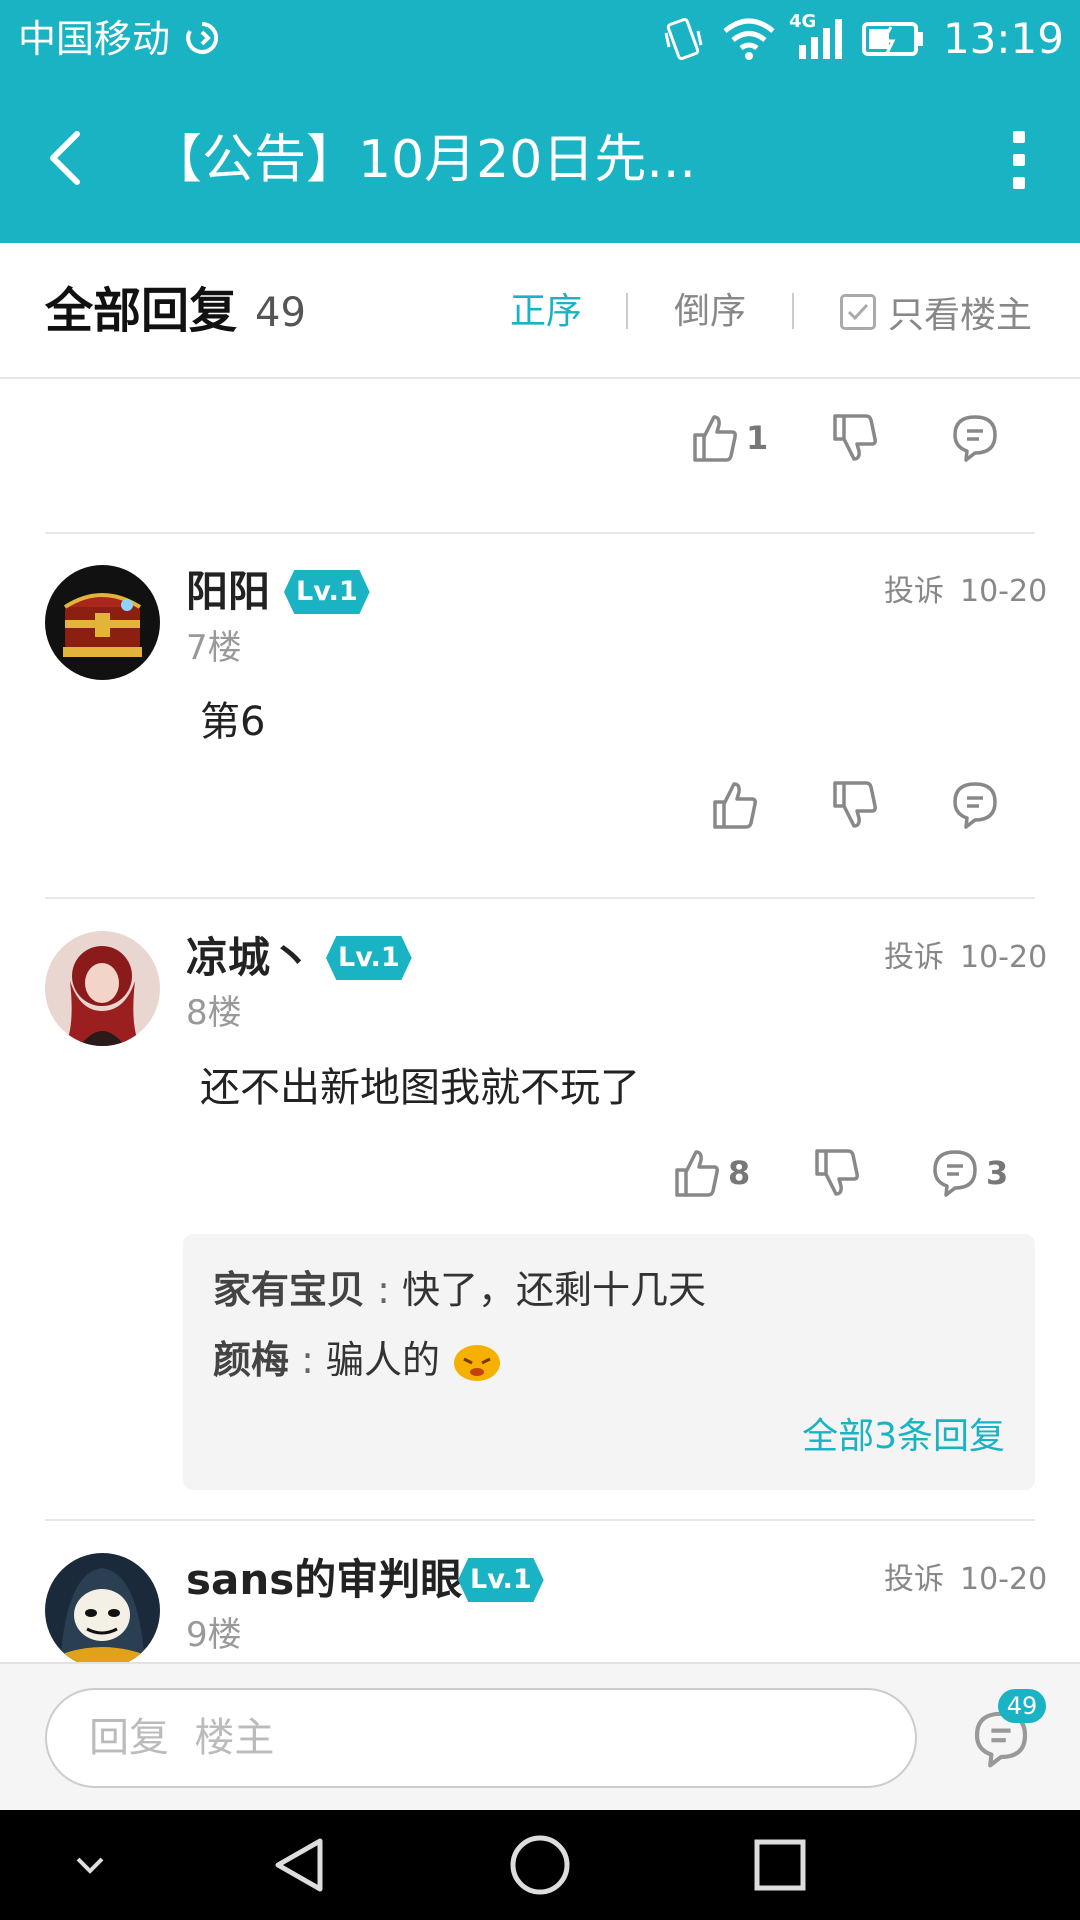 The width and height of the screenshot is (1080, 1920). I want to click on like-button: 8, so click(712, 1173).